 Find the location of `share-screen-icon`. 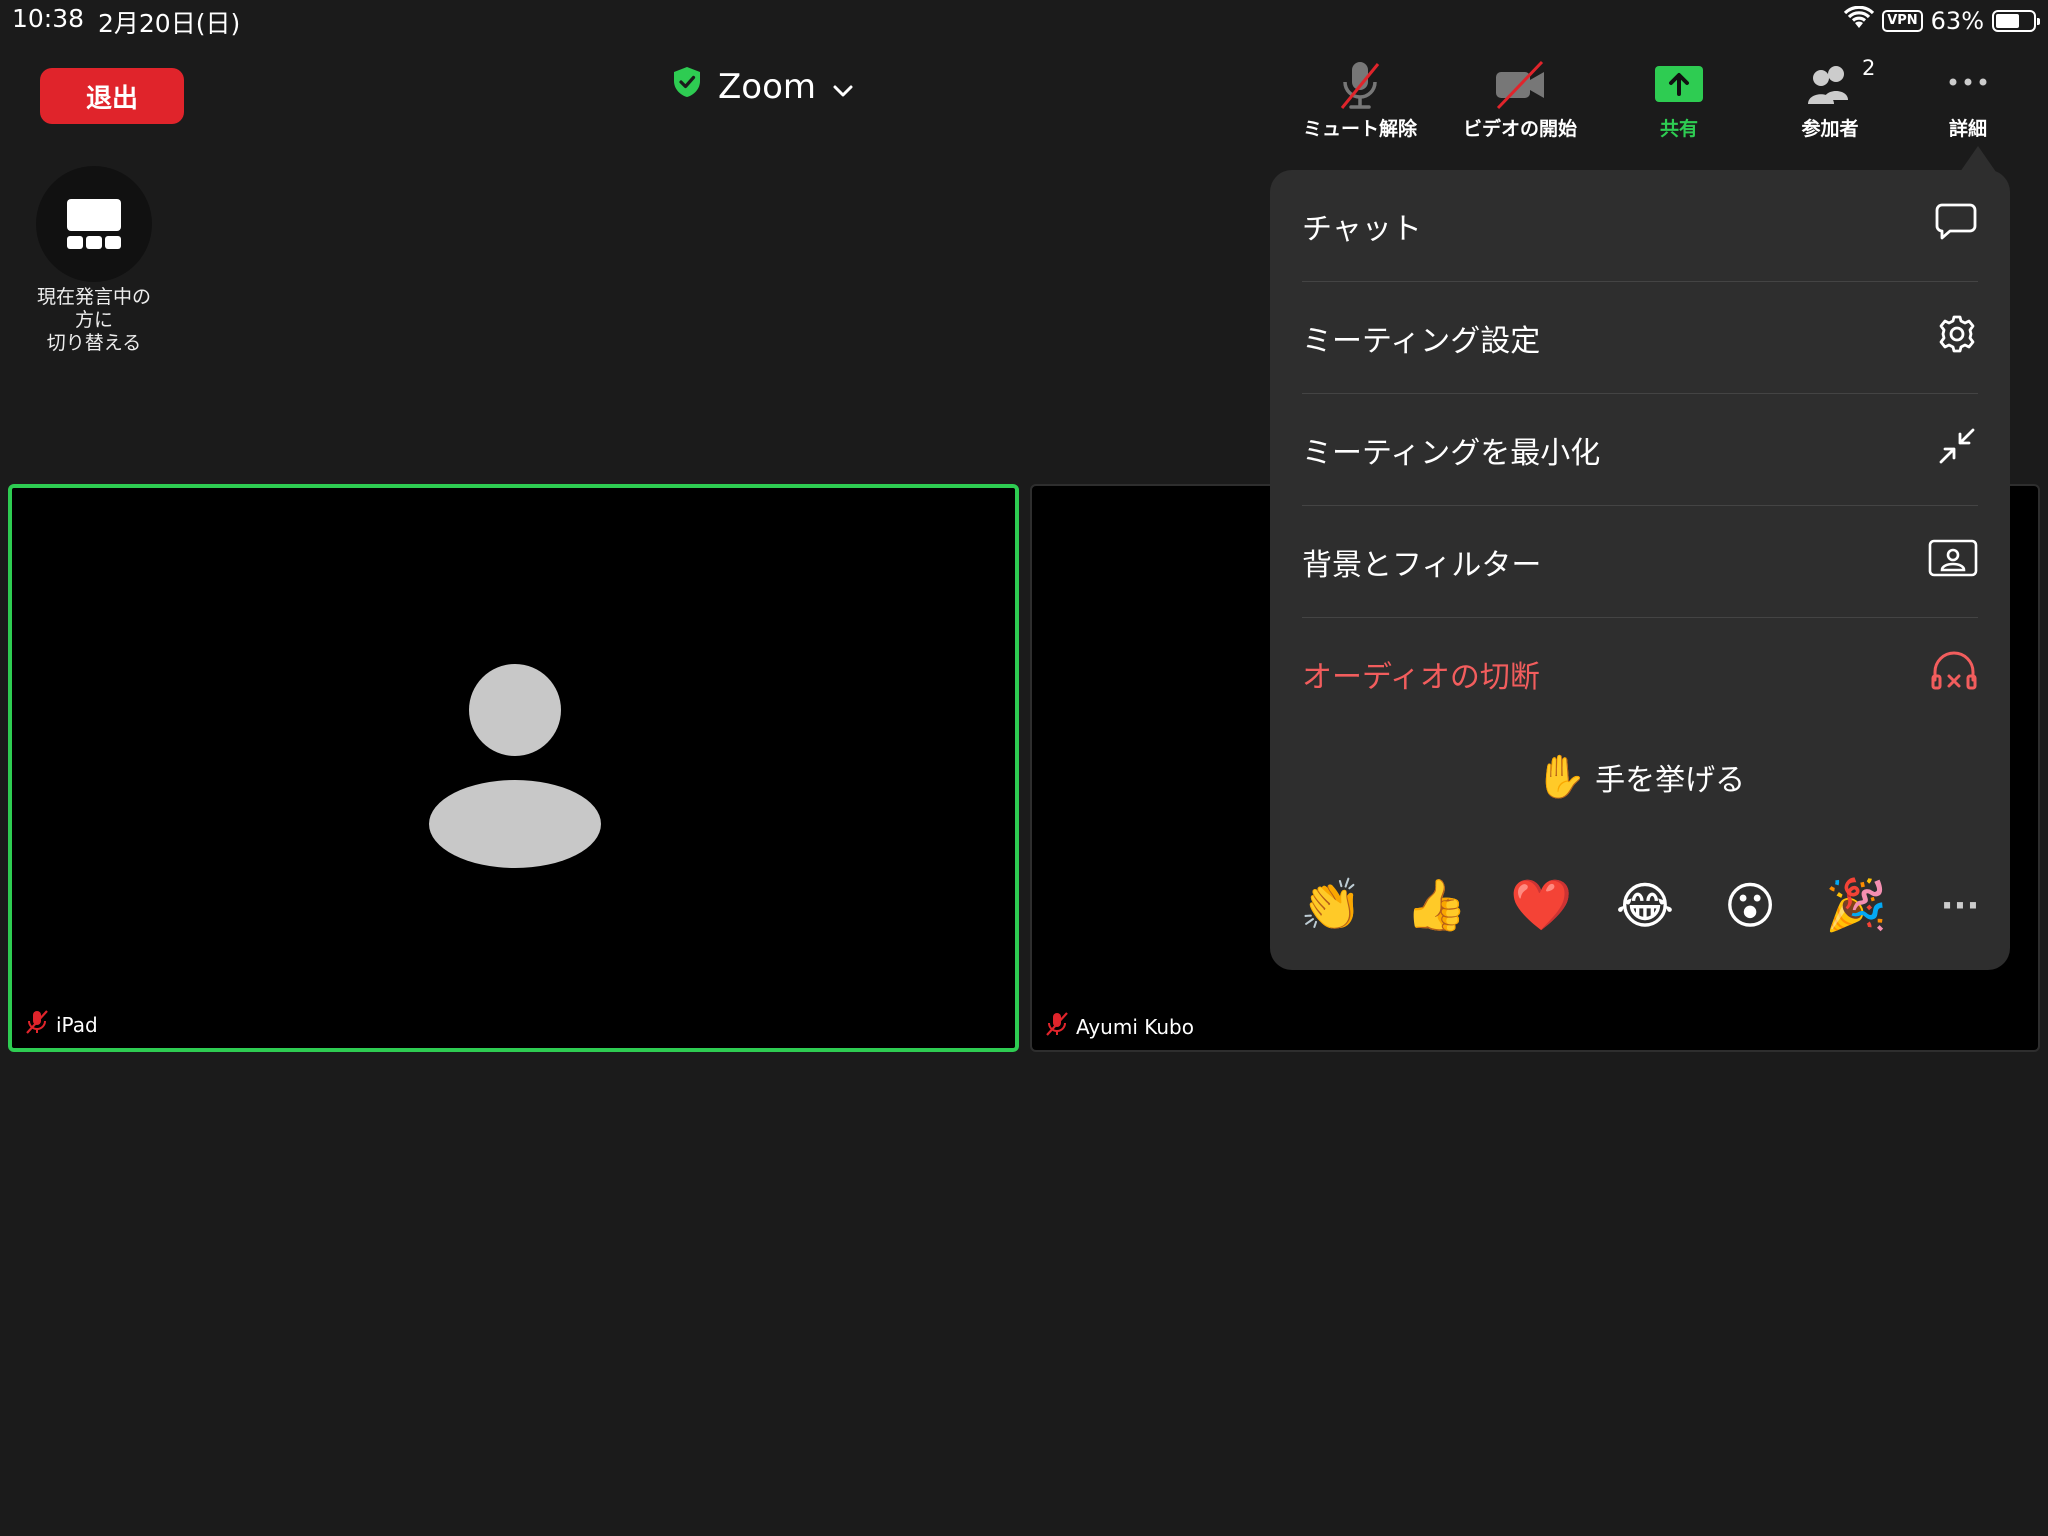

share-screen-icon is located at coordinates (1679, 85).